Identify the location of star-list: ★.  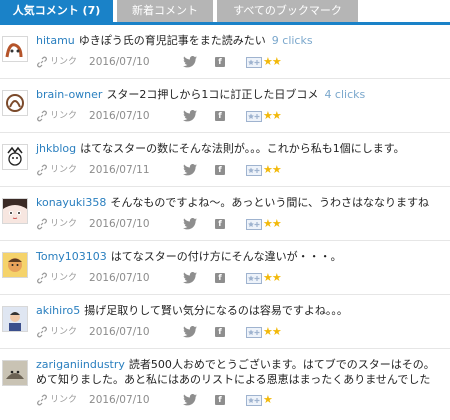
(268, 400).